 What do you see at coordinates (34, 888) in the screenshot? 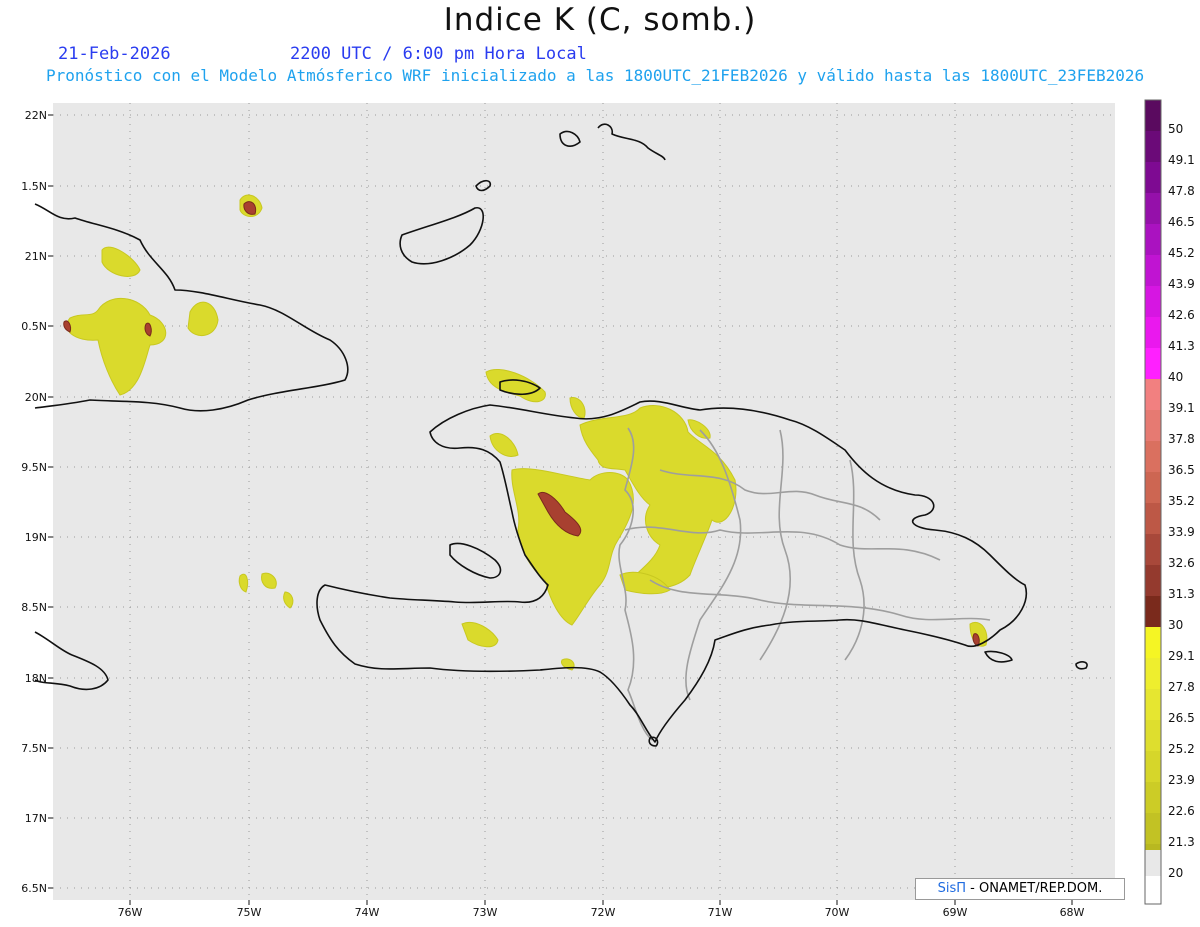
I see `latitude-label: 6.5N` at bounding box center [34, 888].